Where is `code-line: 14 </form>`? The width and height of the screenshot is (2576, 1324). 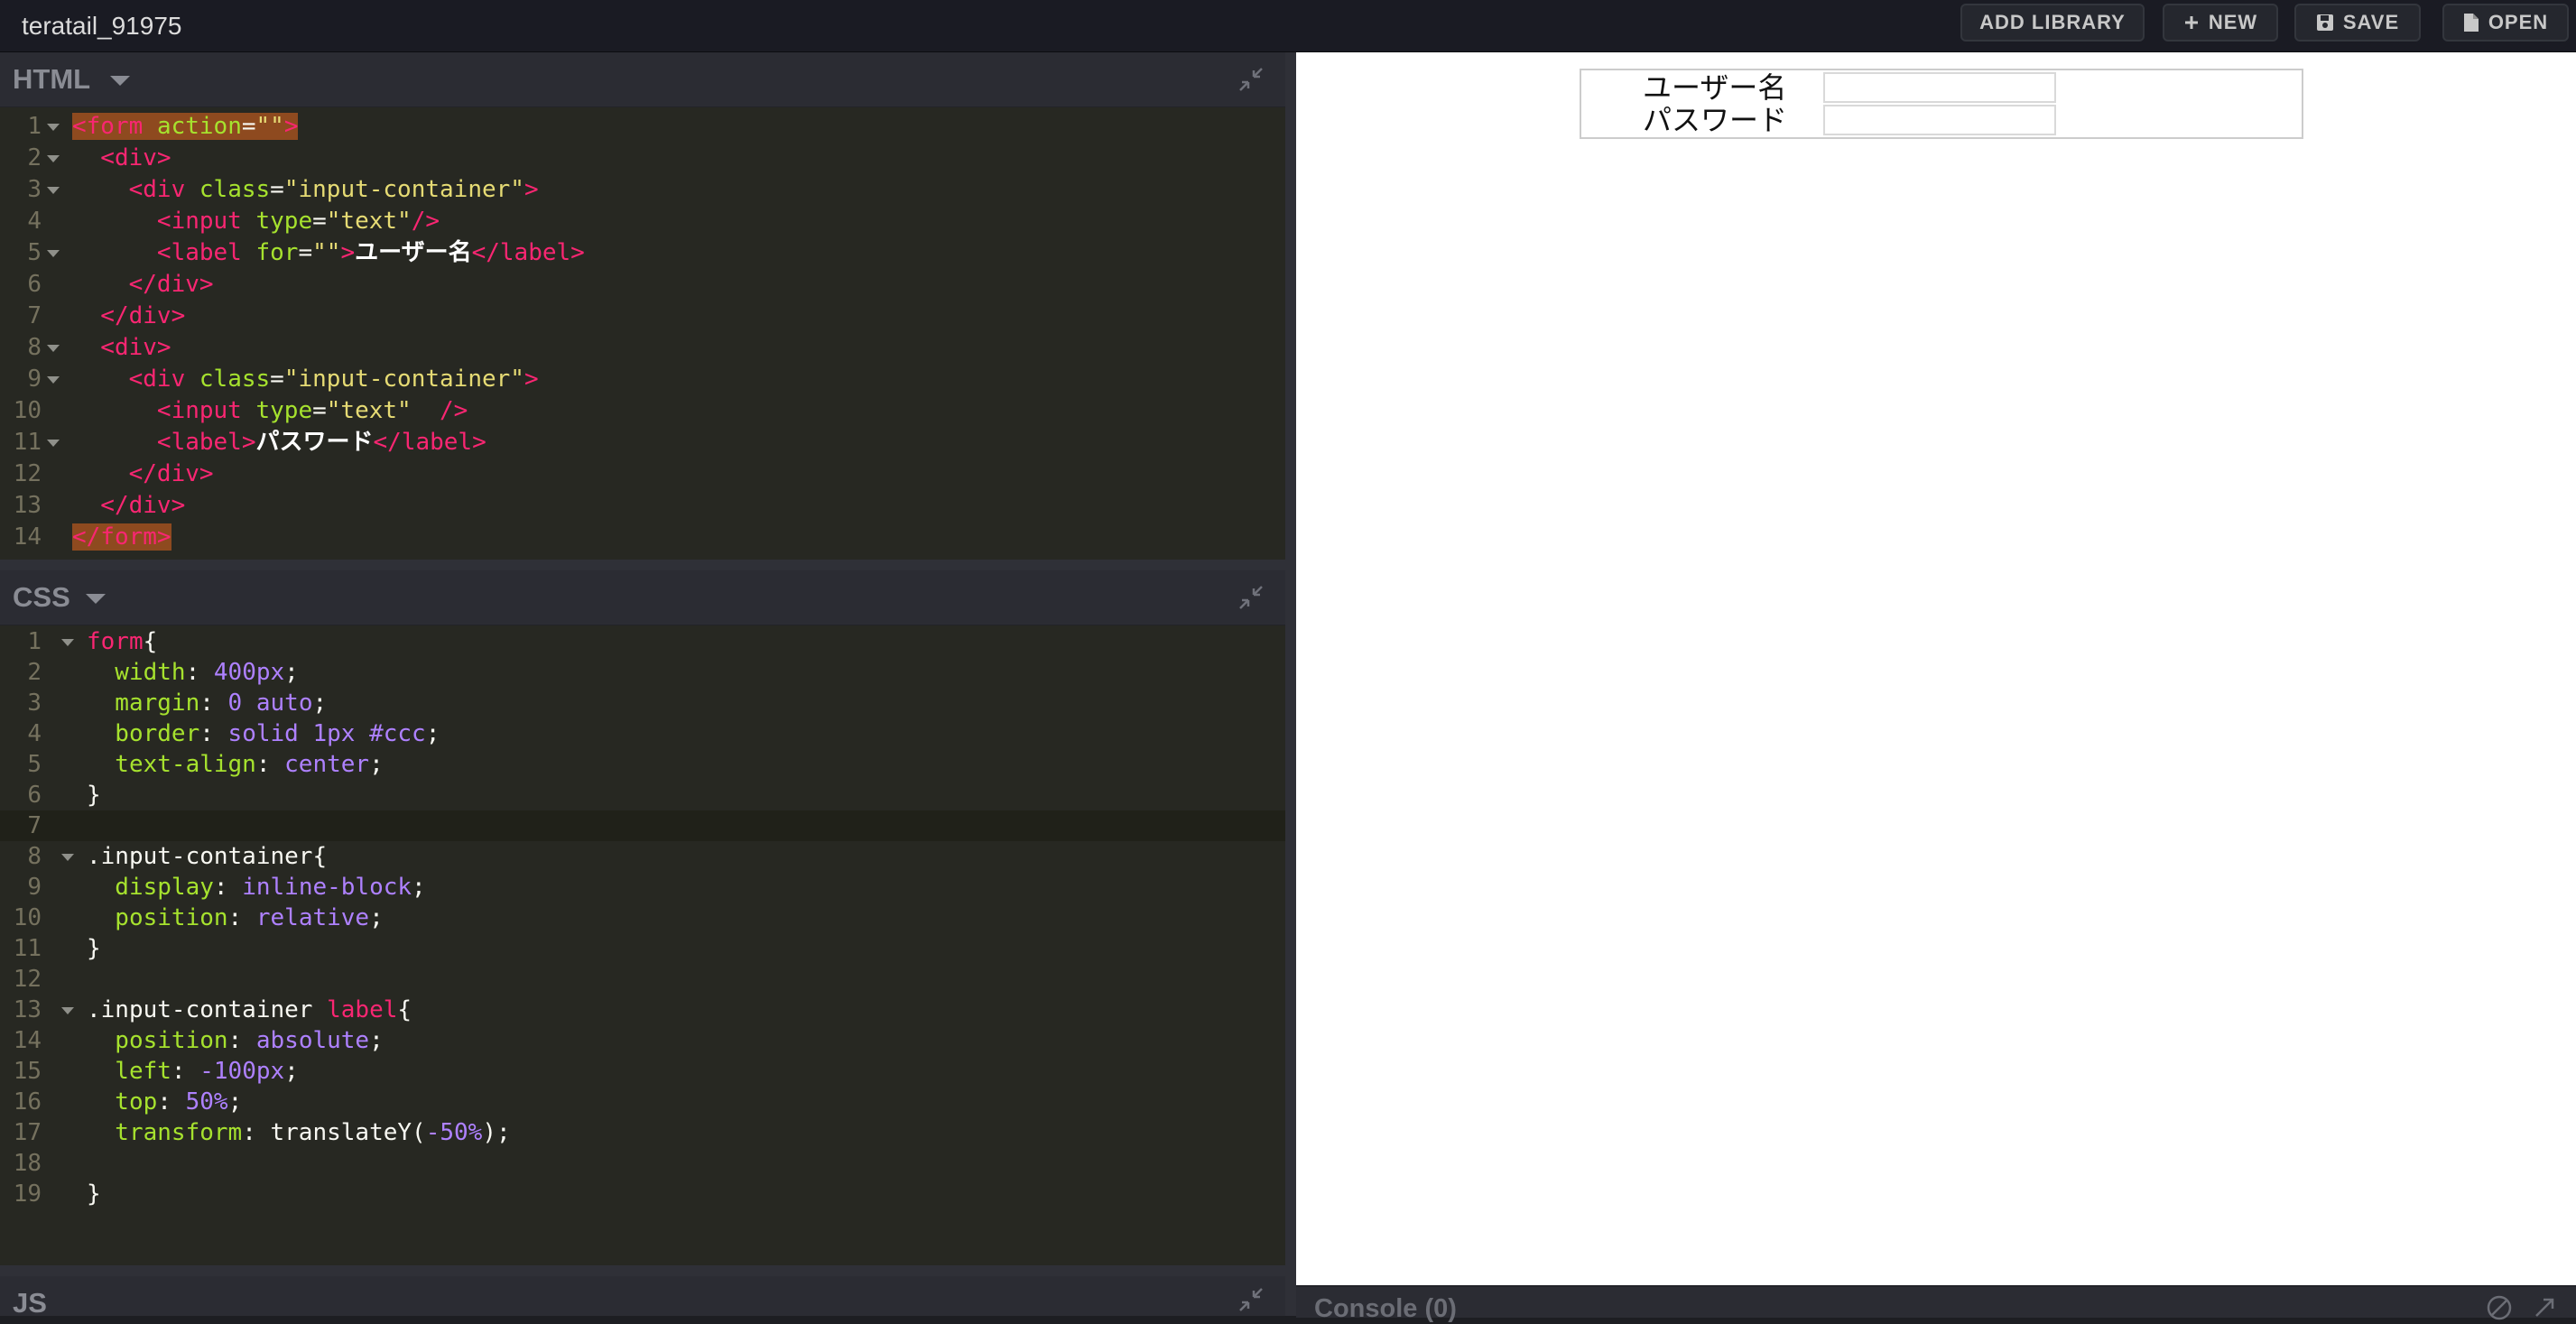
code-line: 14 </form> is located at coordinates (643, 537).